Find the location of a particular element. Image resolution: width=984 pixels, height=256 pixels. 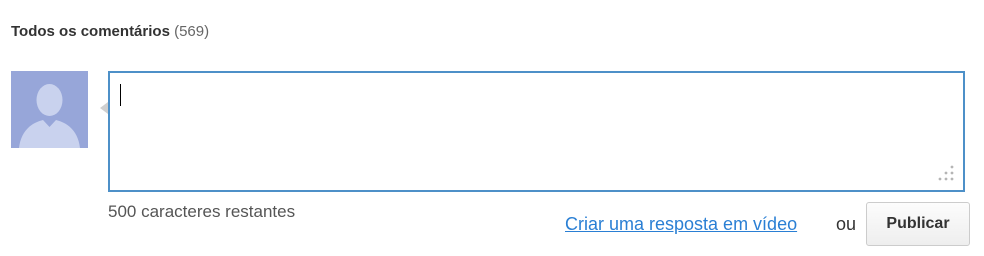

avatar is located at coordinates (49, 109).